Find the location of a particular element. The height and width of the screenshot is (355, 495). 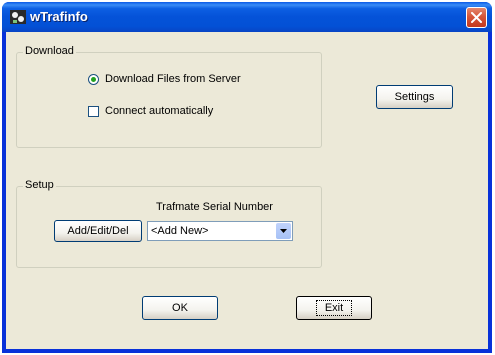

close-icon is located at coordinates (476, 17).